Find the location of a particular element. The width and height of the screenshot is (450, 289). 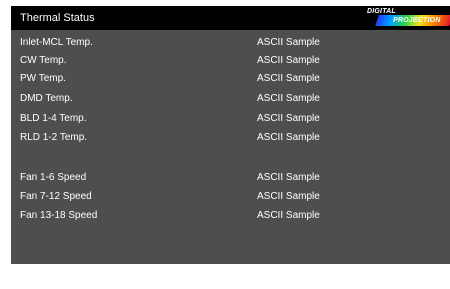

logo-text-digital: DIGITAL is located at coordinates (381, 11).